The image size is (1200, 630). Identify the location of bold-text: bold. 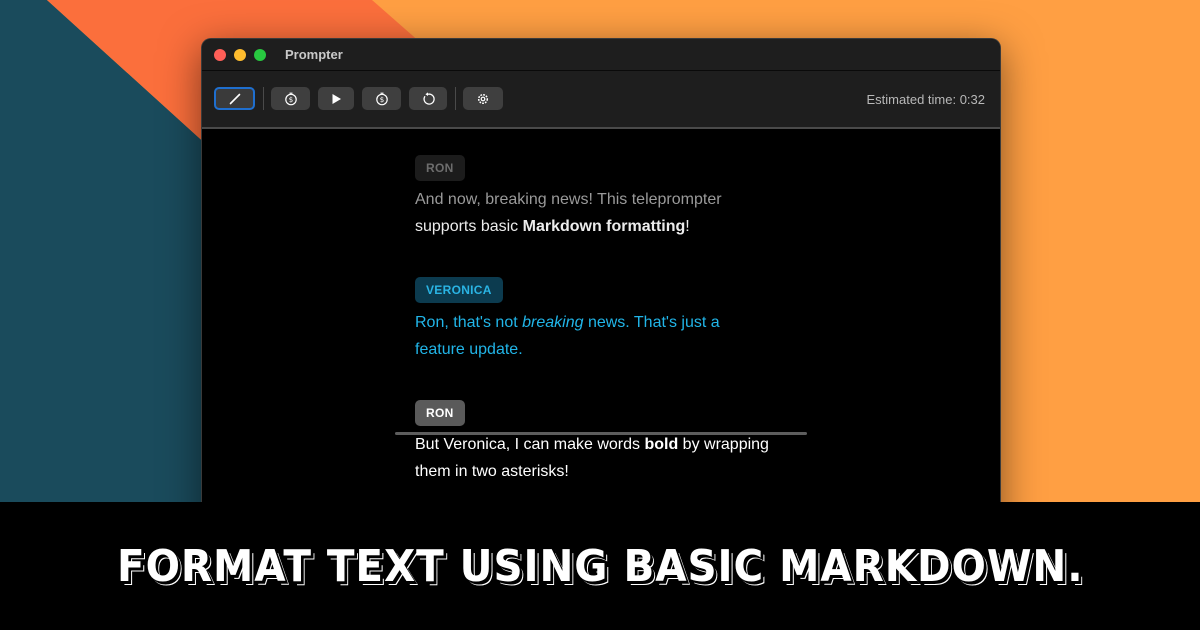
(661, 444).